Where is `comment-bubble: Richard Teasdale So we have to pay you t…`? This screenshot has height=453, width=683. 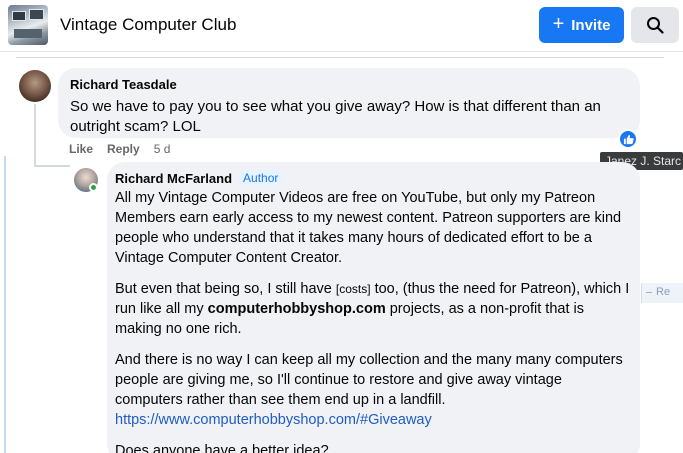
comment-bubble: Richard Teasdale So we have to pay you t… is located at coordinates (349, 103).